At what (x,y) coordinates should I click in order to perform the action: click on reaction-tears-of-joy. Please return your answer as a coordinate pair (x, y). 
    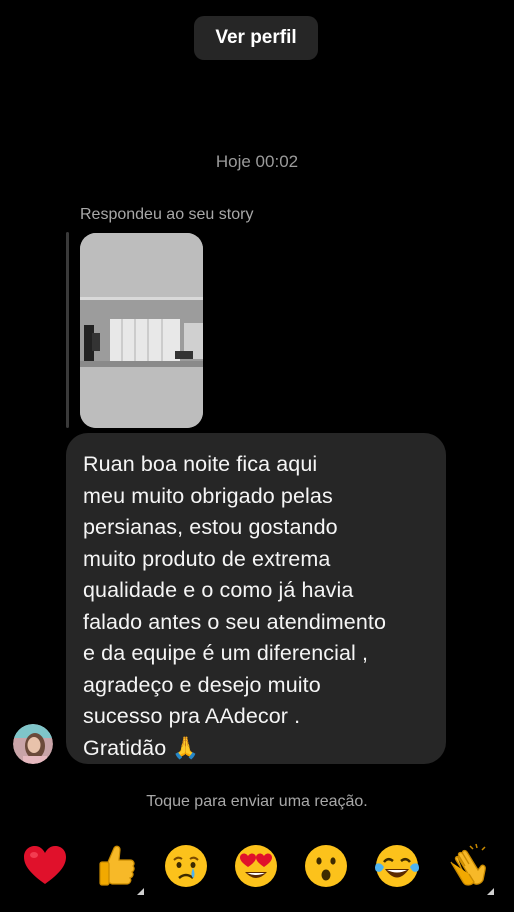
    Looking at the image, I should click on (397, 866).